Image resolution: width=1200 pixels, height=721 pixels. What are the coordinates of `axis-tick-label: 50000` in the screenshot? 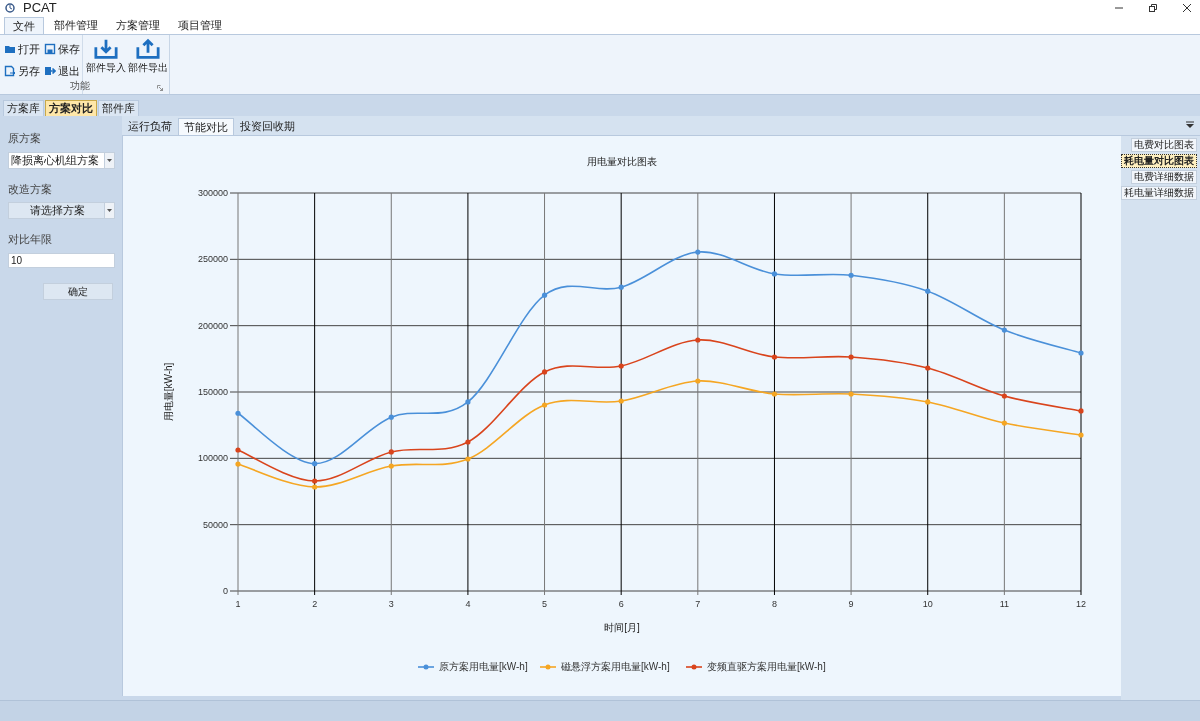 It's located at (215, 524).